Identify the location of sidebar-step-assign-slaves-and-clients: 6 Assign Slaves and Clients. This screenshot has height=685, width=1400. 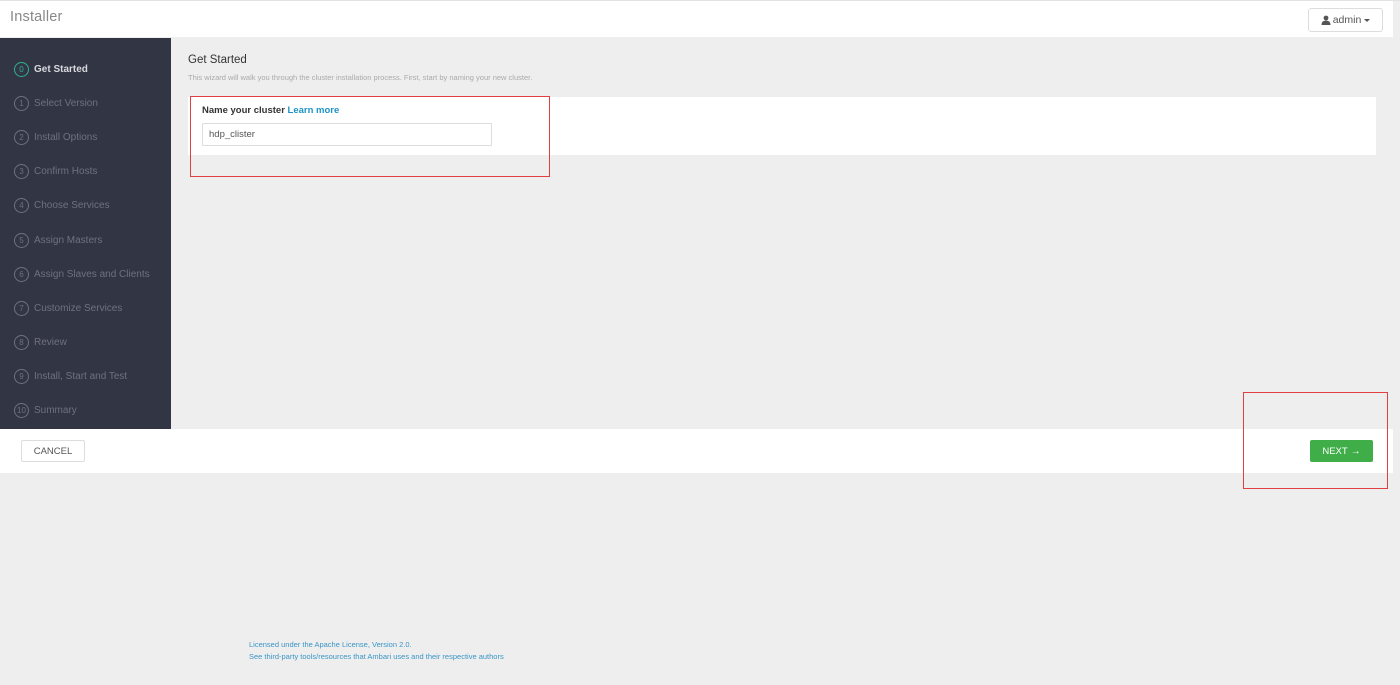
(82, 274).